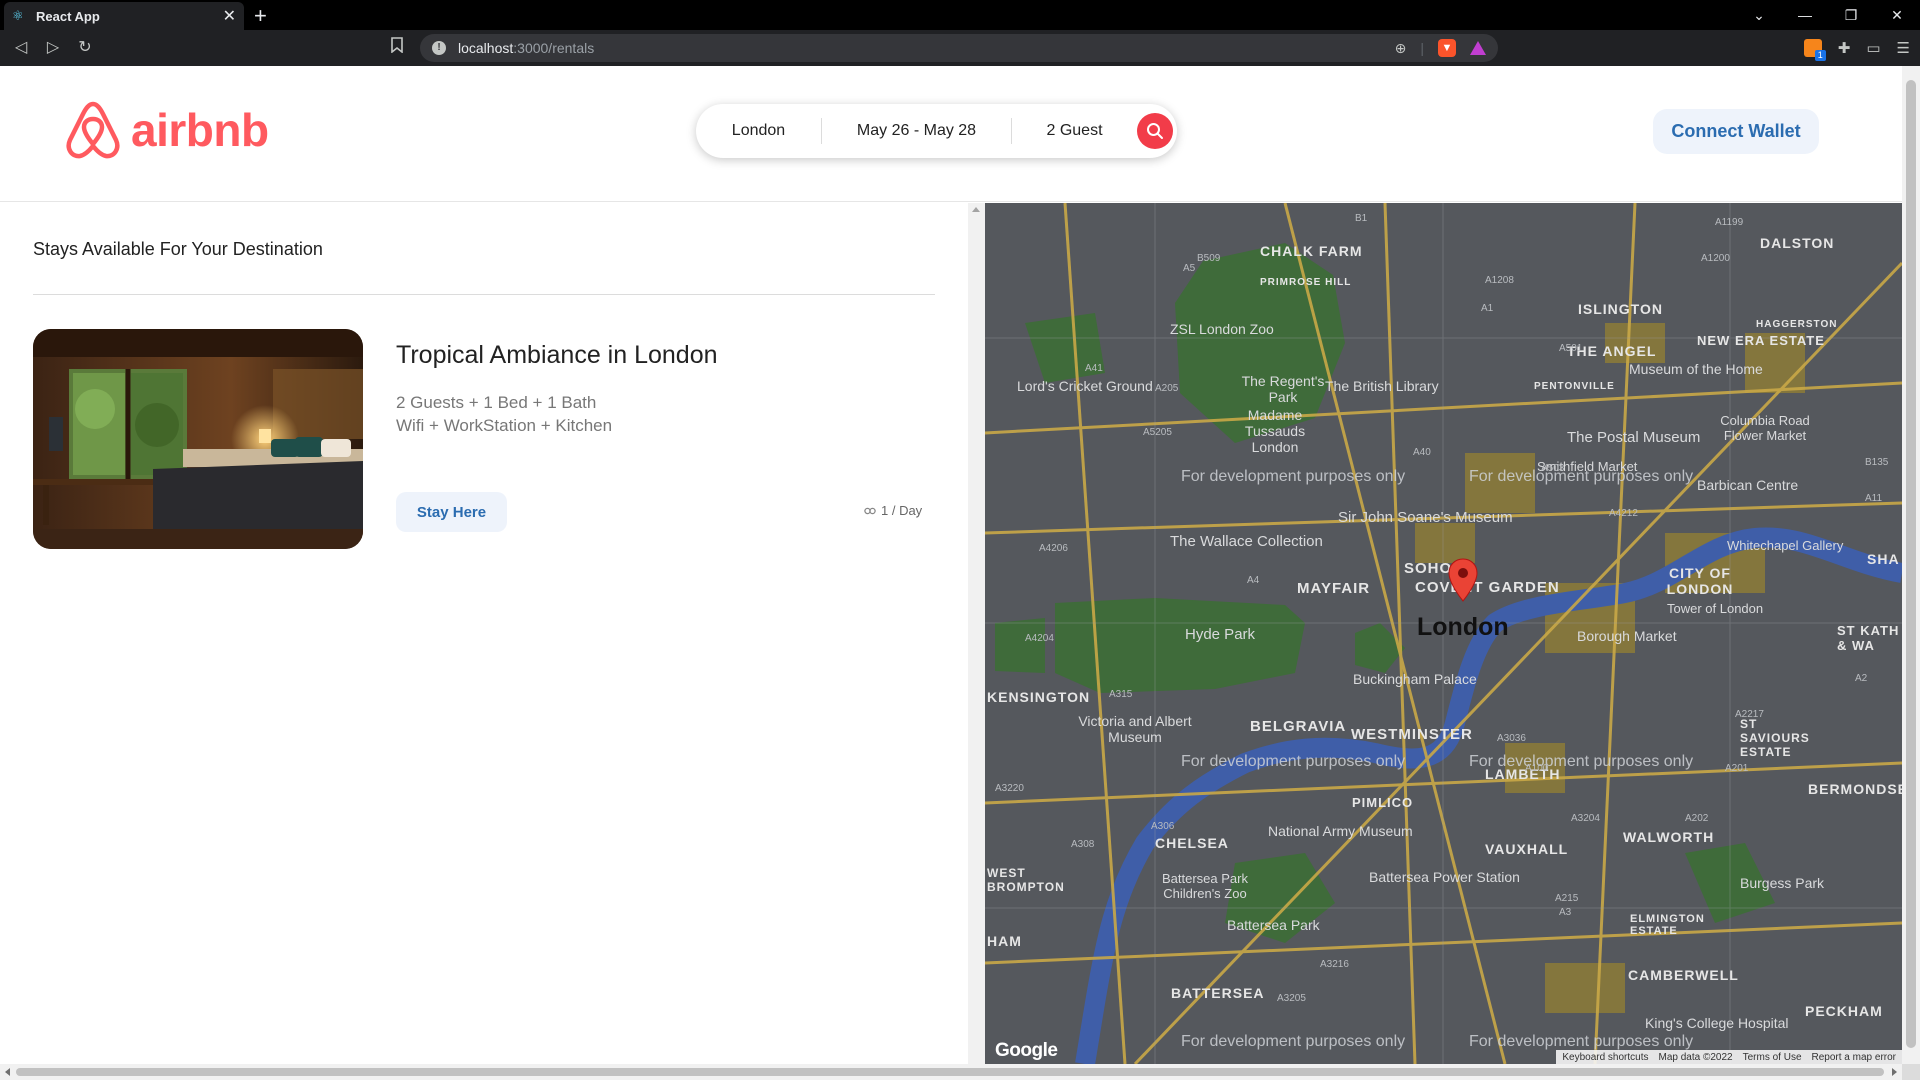 The height and width of the screenshot is (1080, 1920). Describe the element at coordinates (1877, 462) in the screenshot. I see `road-label: B135` at that location.